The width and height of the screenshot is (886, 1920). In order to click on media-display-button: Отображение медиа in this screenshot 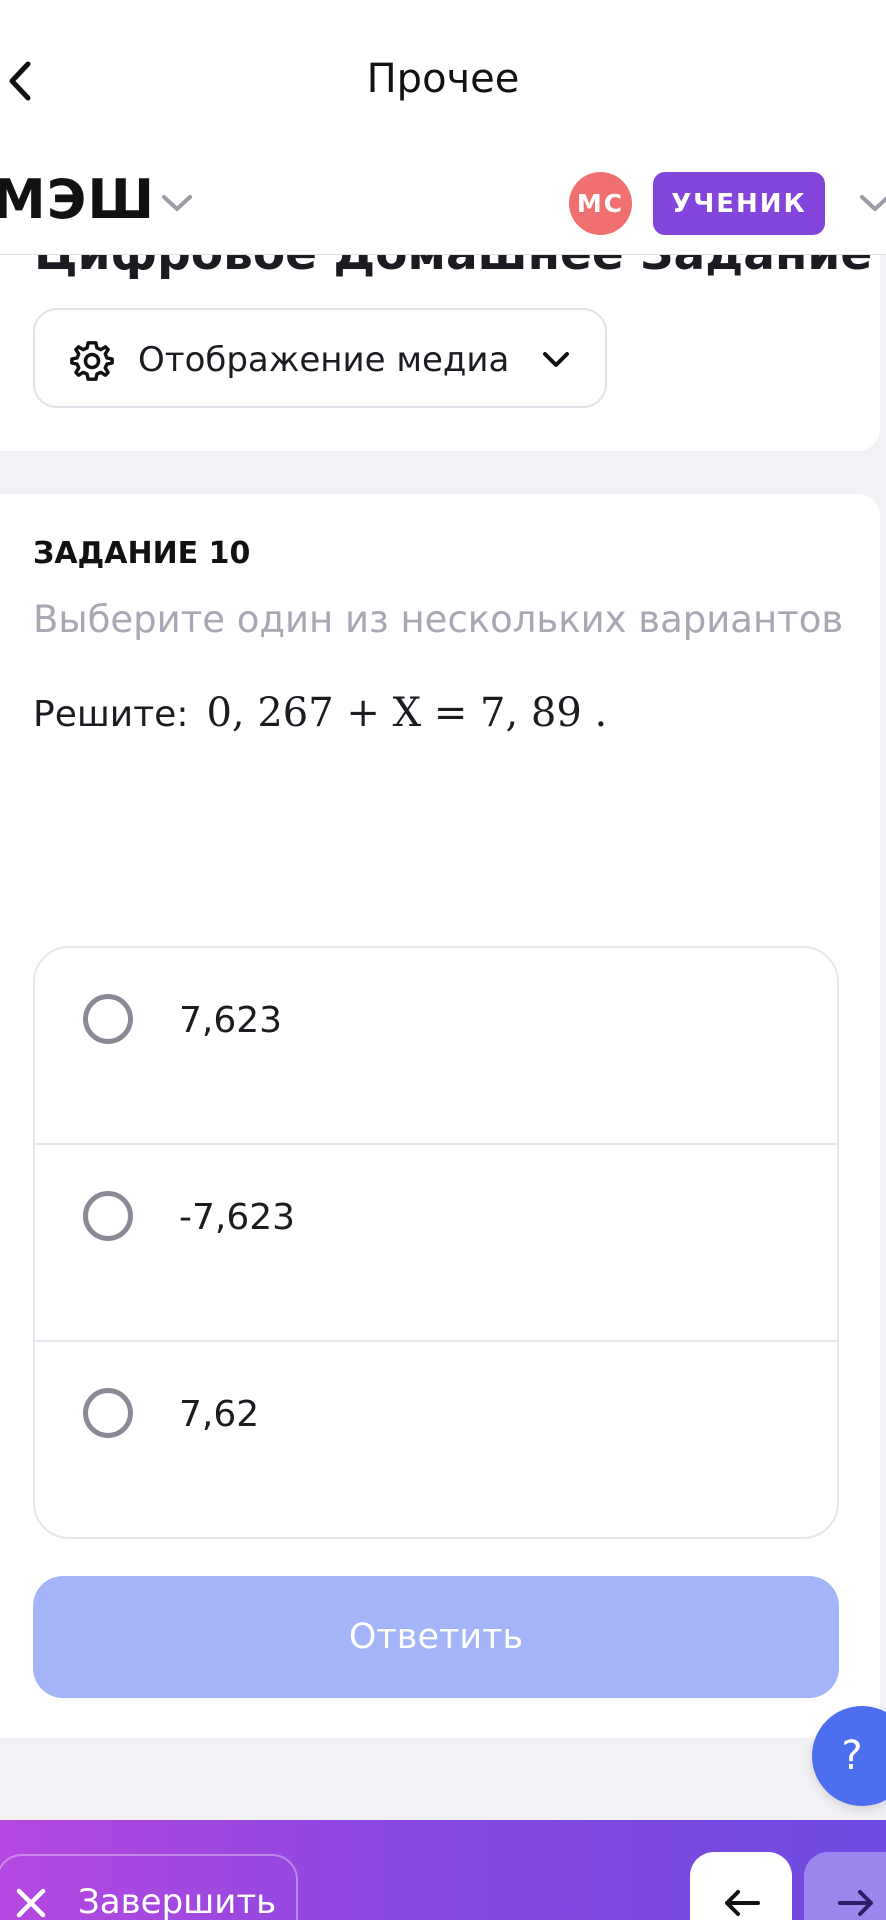, I will do `click(320, 358)`.